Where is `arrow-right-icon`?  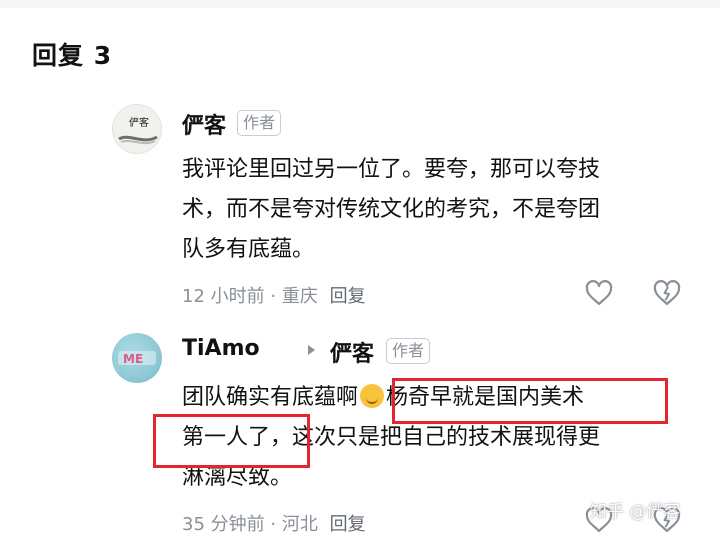
arrow-right-icon is located at coordinates (311, 350).